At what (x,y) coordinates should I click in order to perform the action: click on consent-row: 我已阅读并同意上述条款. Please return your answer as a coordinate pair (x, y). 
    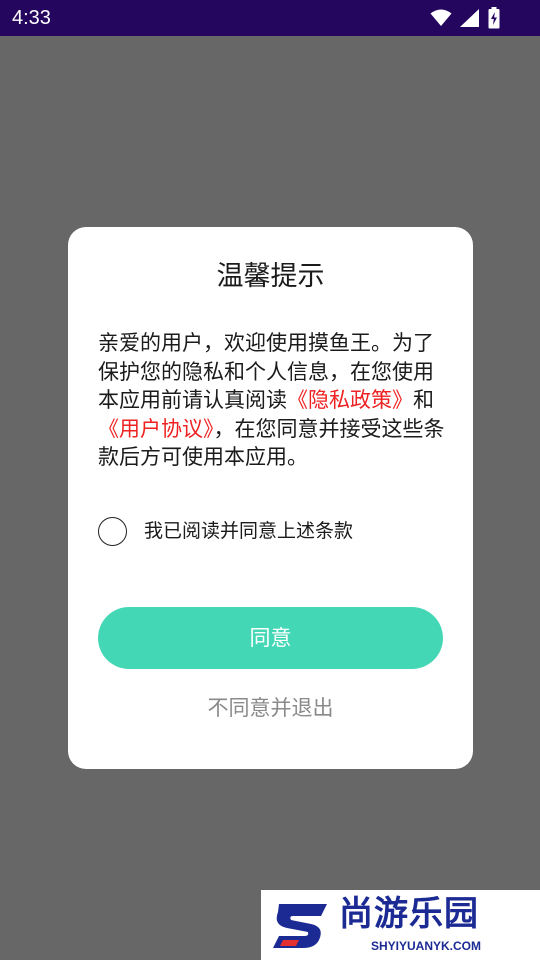
    Looking at the image, I should click on (225, 531).